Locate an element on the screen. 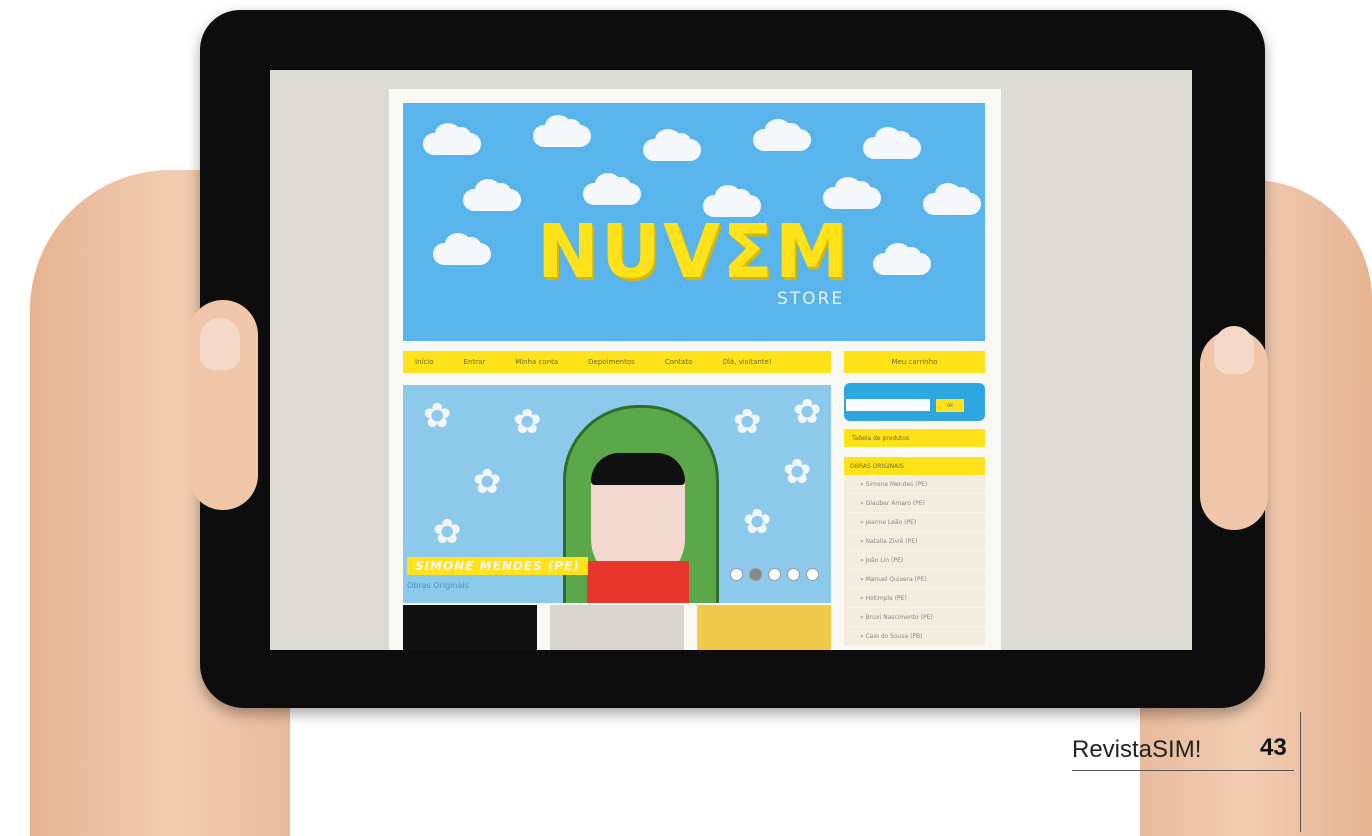 Image resolution: width=1372 pixels, height=836 pixels. obras-originais-header: OBRAS ORIGINAIS is located at coordinates (914, 466).